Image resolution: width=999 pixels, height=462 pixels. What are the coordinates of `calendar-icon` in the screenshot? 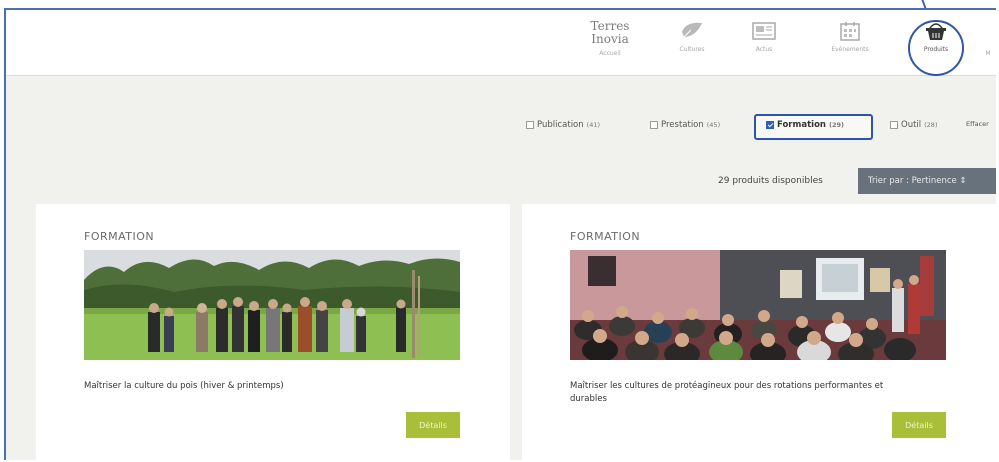 It's located at (850, 31).